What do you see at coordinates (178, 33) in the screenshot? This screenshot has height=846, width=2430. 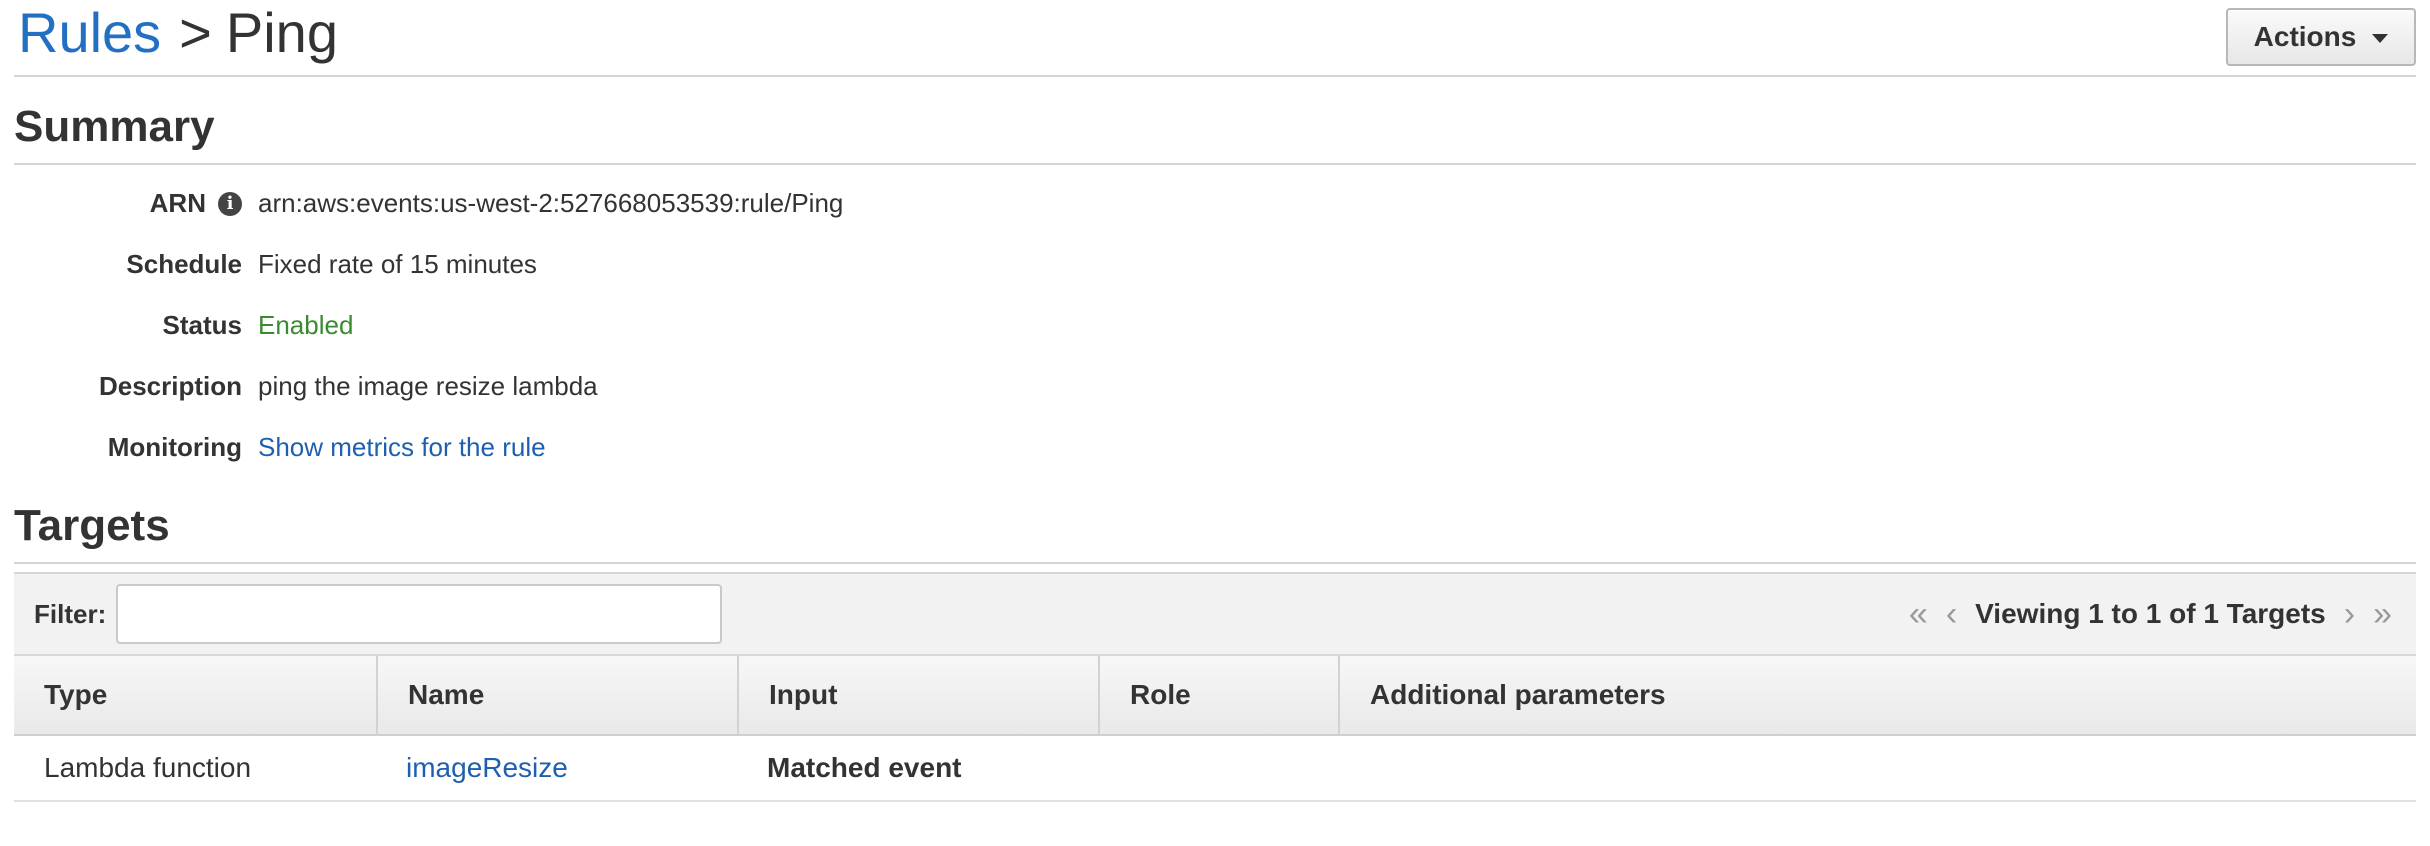 I see `breadcrumb: Rules > Ping` at bounding box center [178, 33].